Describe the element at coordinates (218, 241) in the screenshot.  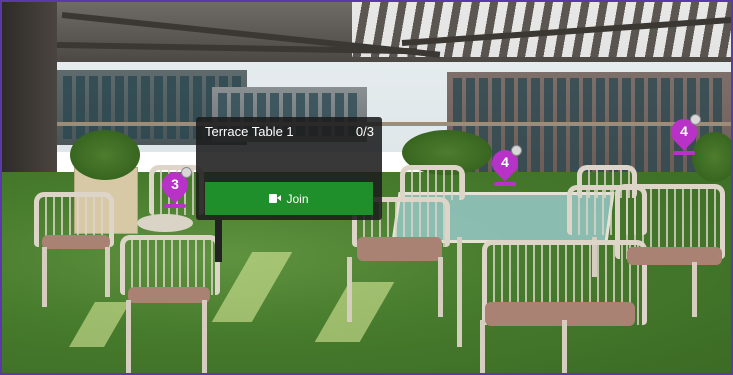
I see `popup-stem` at that location.